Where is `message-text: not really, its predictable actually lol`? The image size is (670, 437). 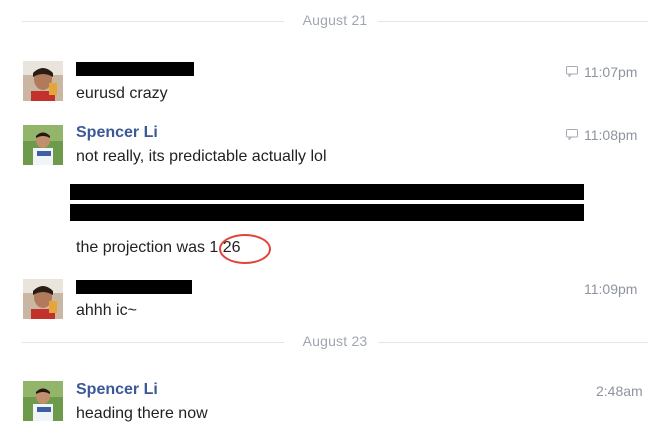
message-text: not really, its predictable actually lol is located at coordinates (201, 156).